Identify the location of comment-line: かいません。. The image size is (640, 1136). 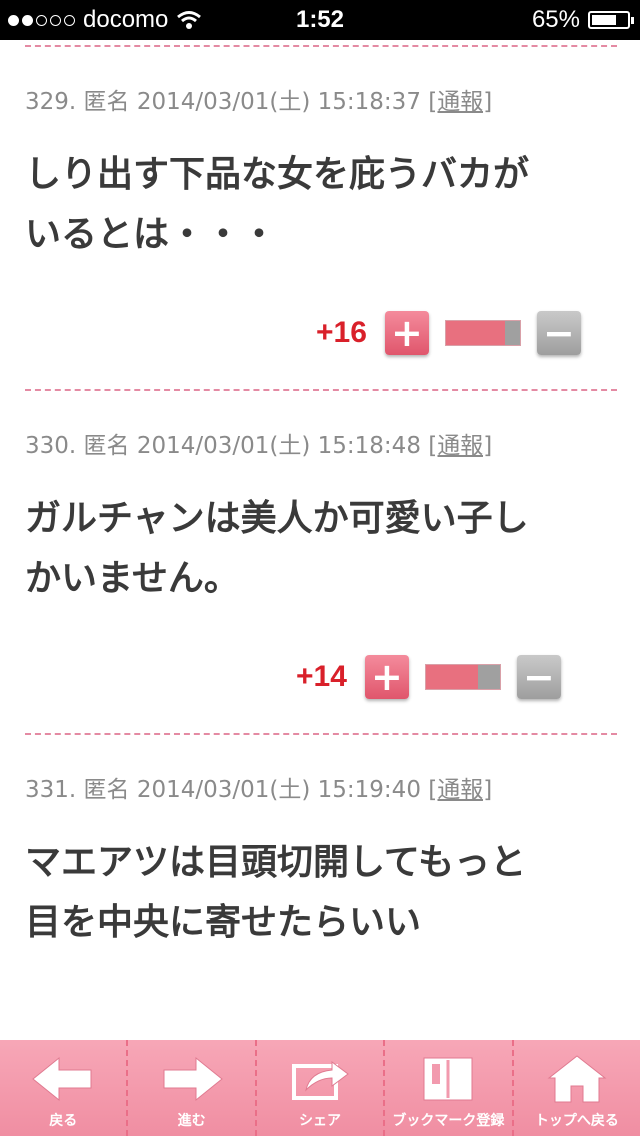
(132, 578).